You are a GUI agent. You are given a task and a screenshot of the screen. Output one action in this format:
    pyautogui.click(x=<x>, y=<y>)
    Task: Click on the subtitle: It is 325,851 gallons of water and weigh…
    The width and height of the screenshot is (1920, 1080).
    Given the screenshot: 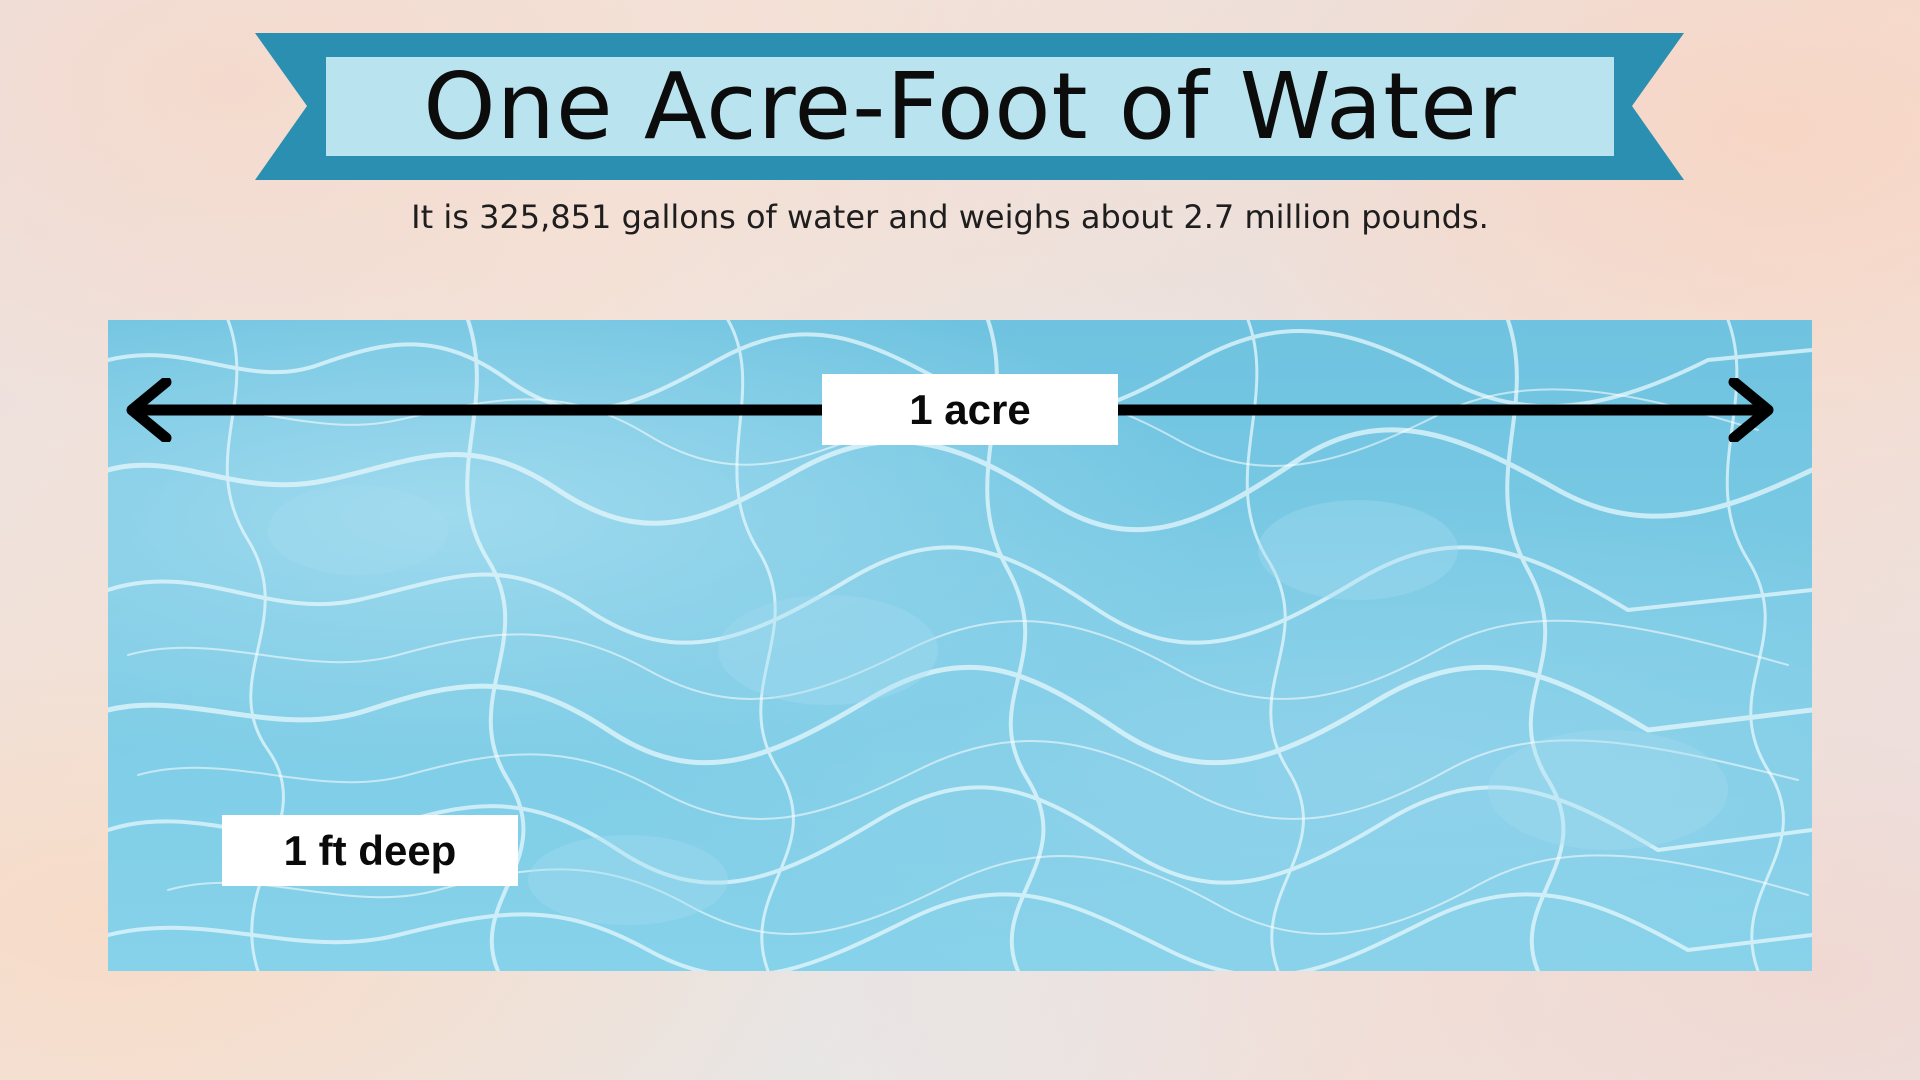 What is the action you would take?
    pyautogui.click(x=950, y=217)
    